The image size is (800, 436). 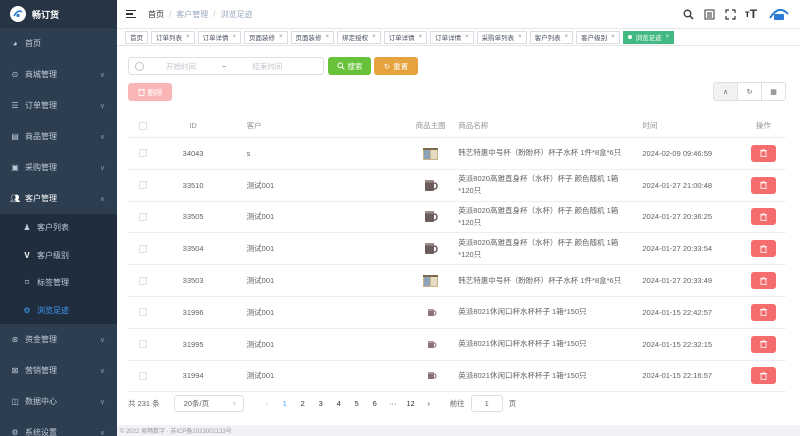 I want to click on sidebar-item-settings: ⚙ 系统设置 ∨, so click(x=58, y=426).